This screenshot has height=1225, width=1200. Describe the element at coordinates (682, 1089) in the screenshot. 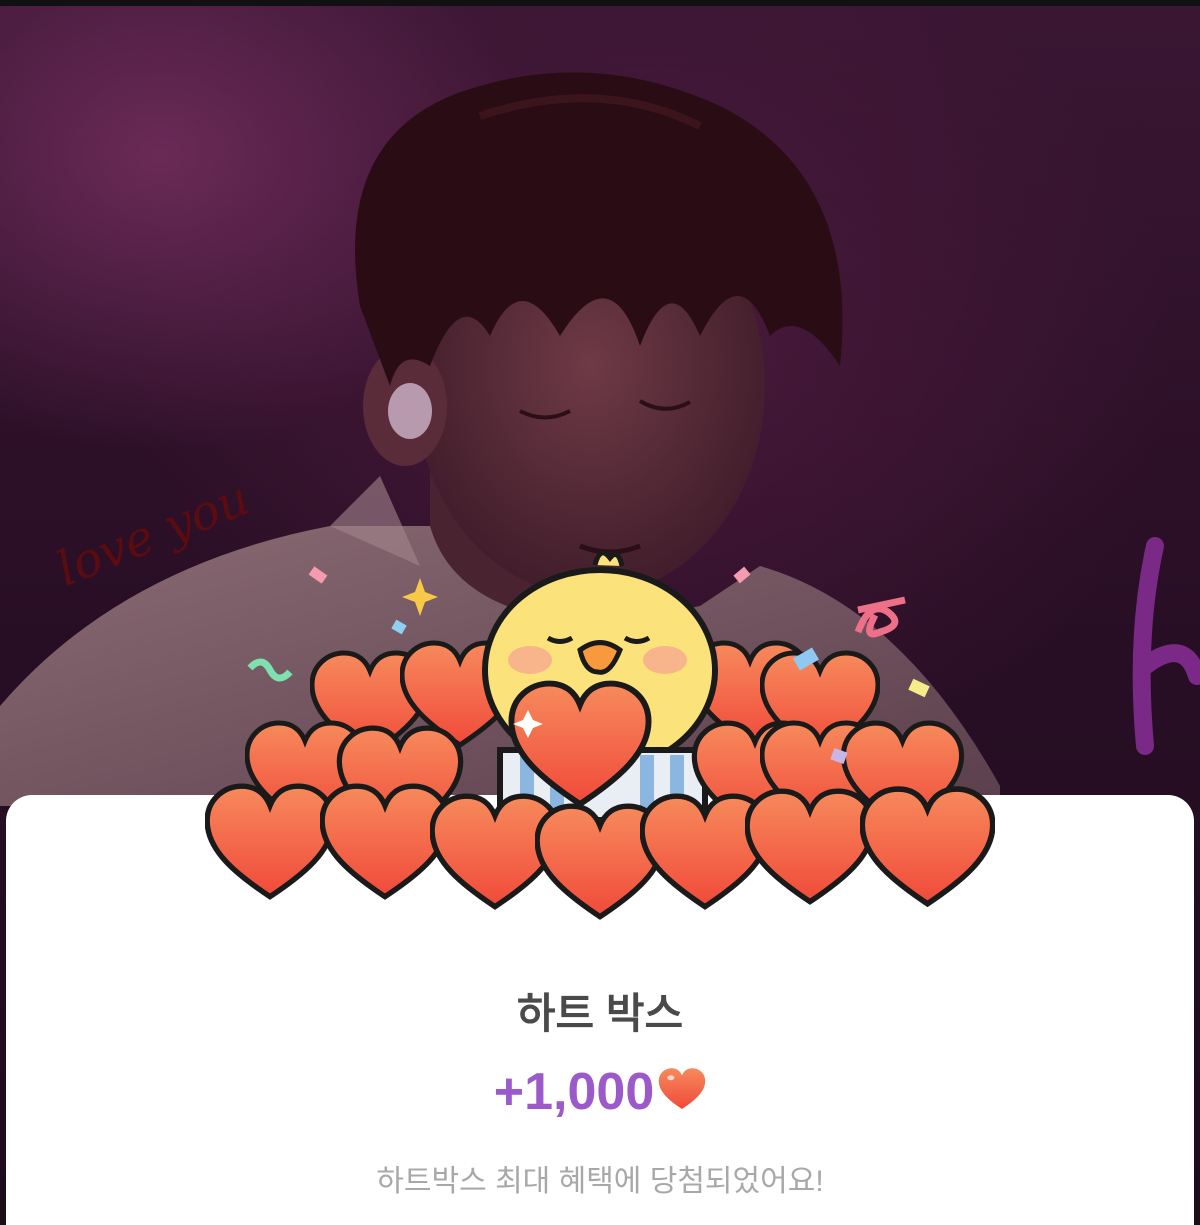

I see `heart-icon` at that location.